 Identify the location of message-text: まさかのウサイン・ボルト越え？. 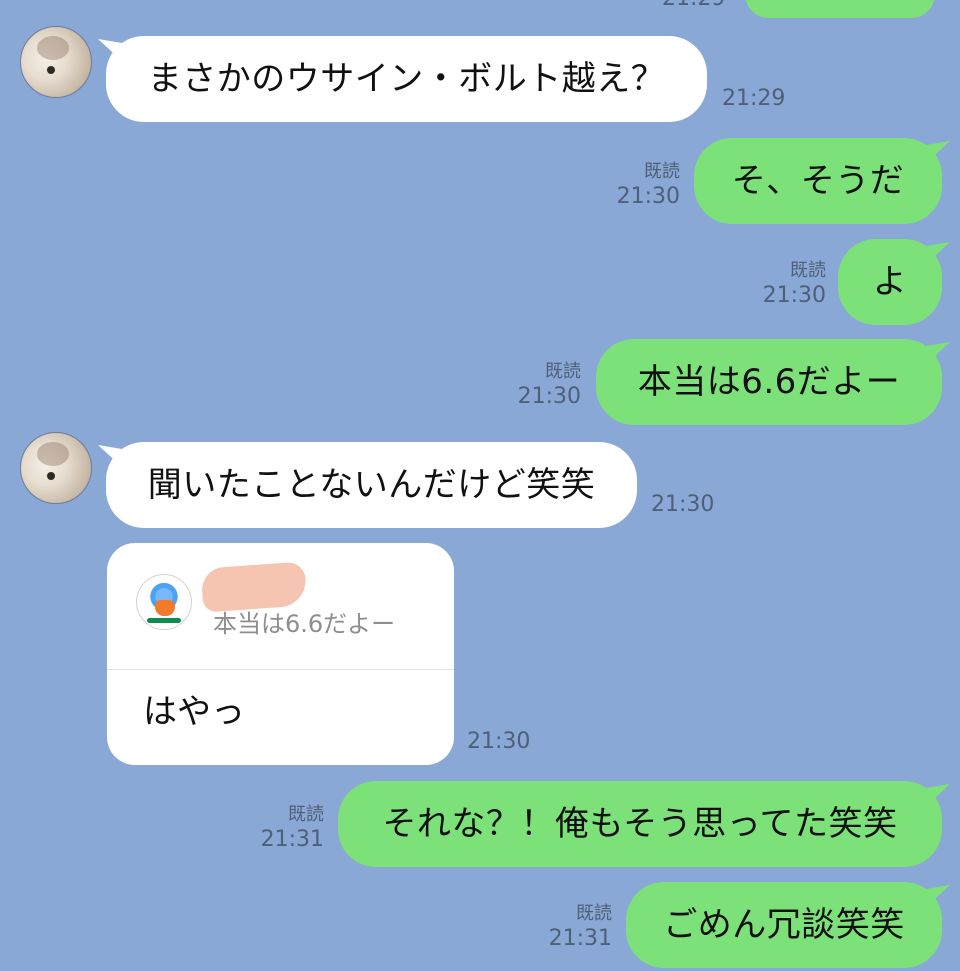
(406, 78).